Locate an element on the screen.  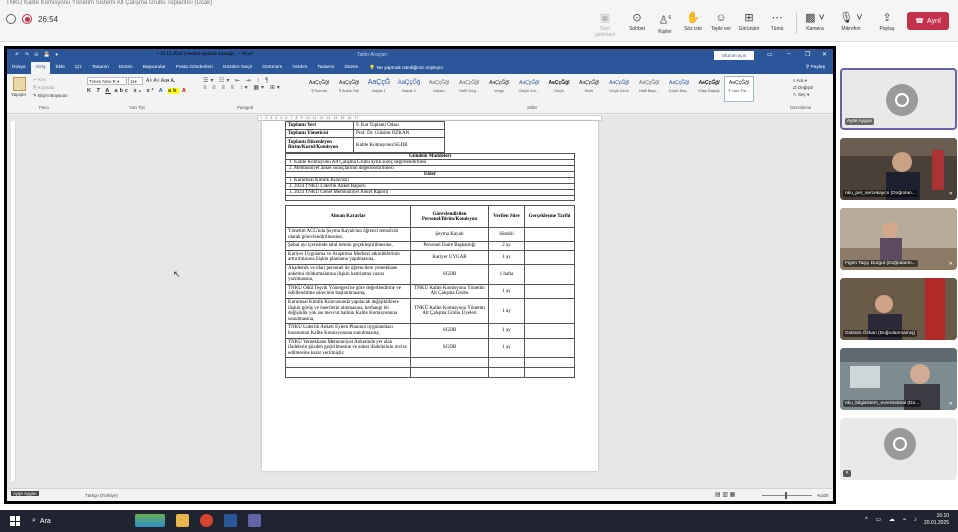
tab-yardim: Yardım is located at coordinates (299, 68).